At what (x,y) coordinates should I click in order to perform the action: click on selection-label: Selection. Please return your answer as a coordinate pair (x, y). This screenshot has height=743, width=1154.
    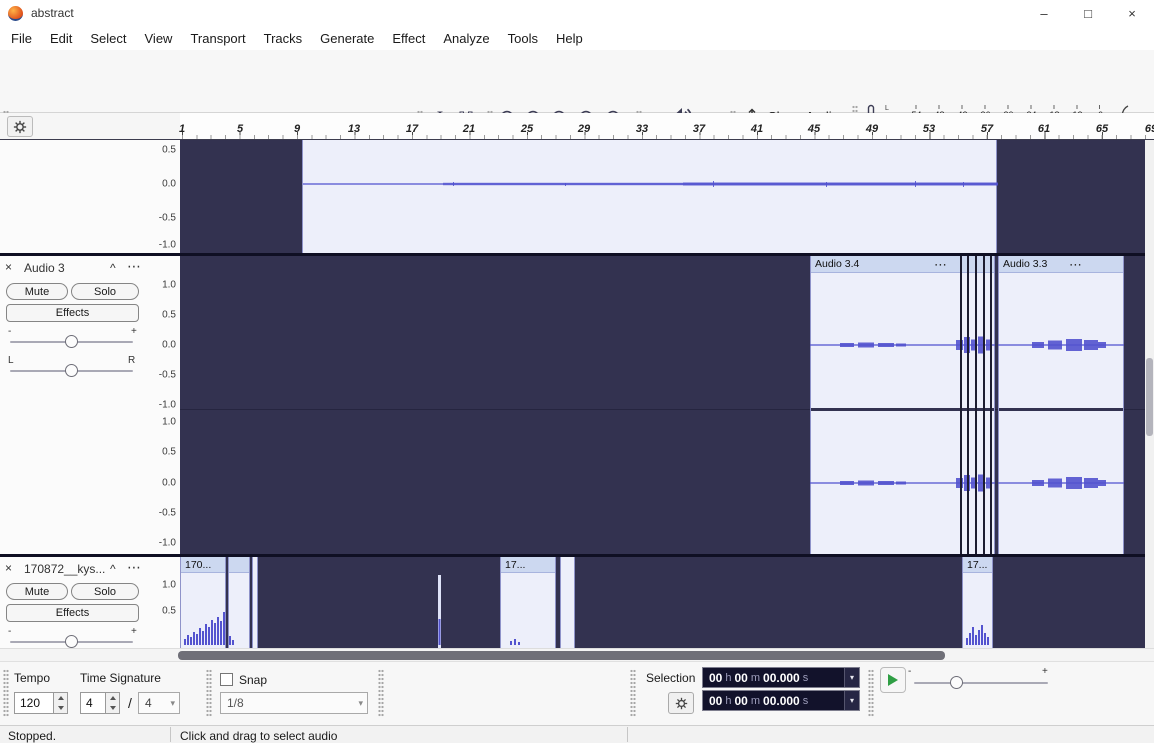
    Looking at the image, I should click on (671, 678).